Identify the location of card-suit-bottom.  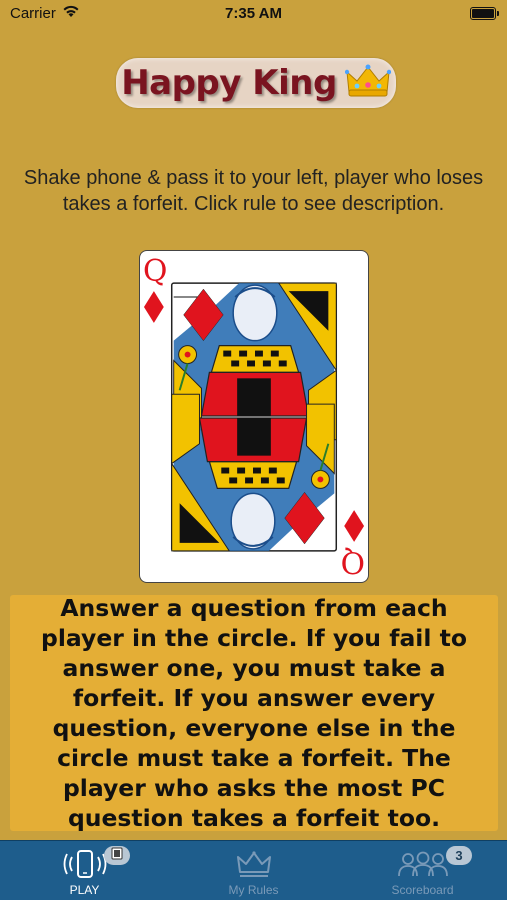
(354, 526).